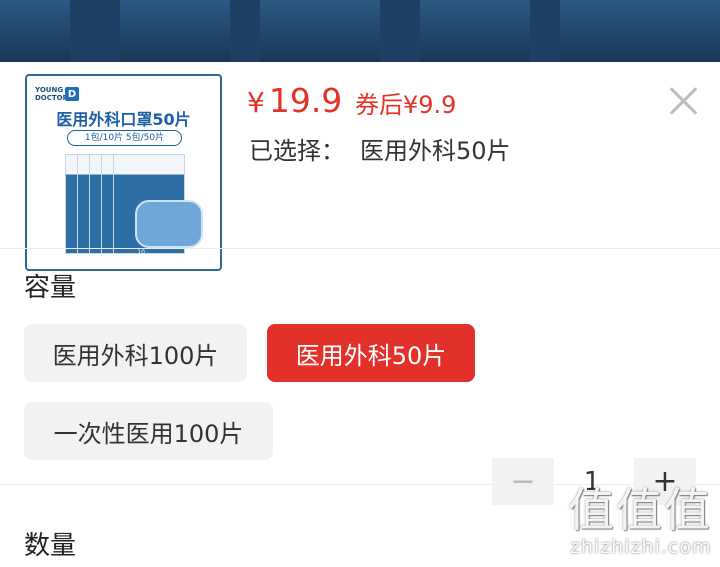 The height and width of the screenshot is (567, 720). I want to click on background-page-backdrop, so click(360, 32).